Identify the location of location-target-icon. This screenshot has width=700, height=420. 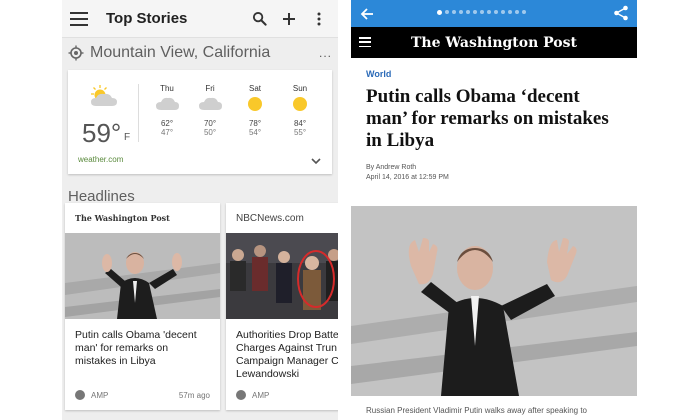
(76, 53).